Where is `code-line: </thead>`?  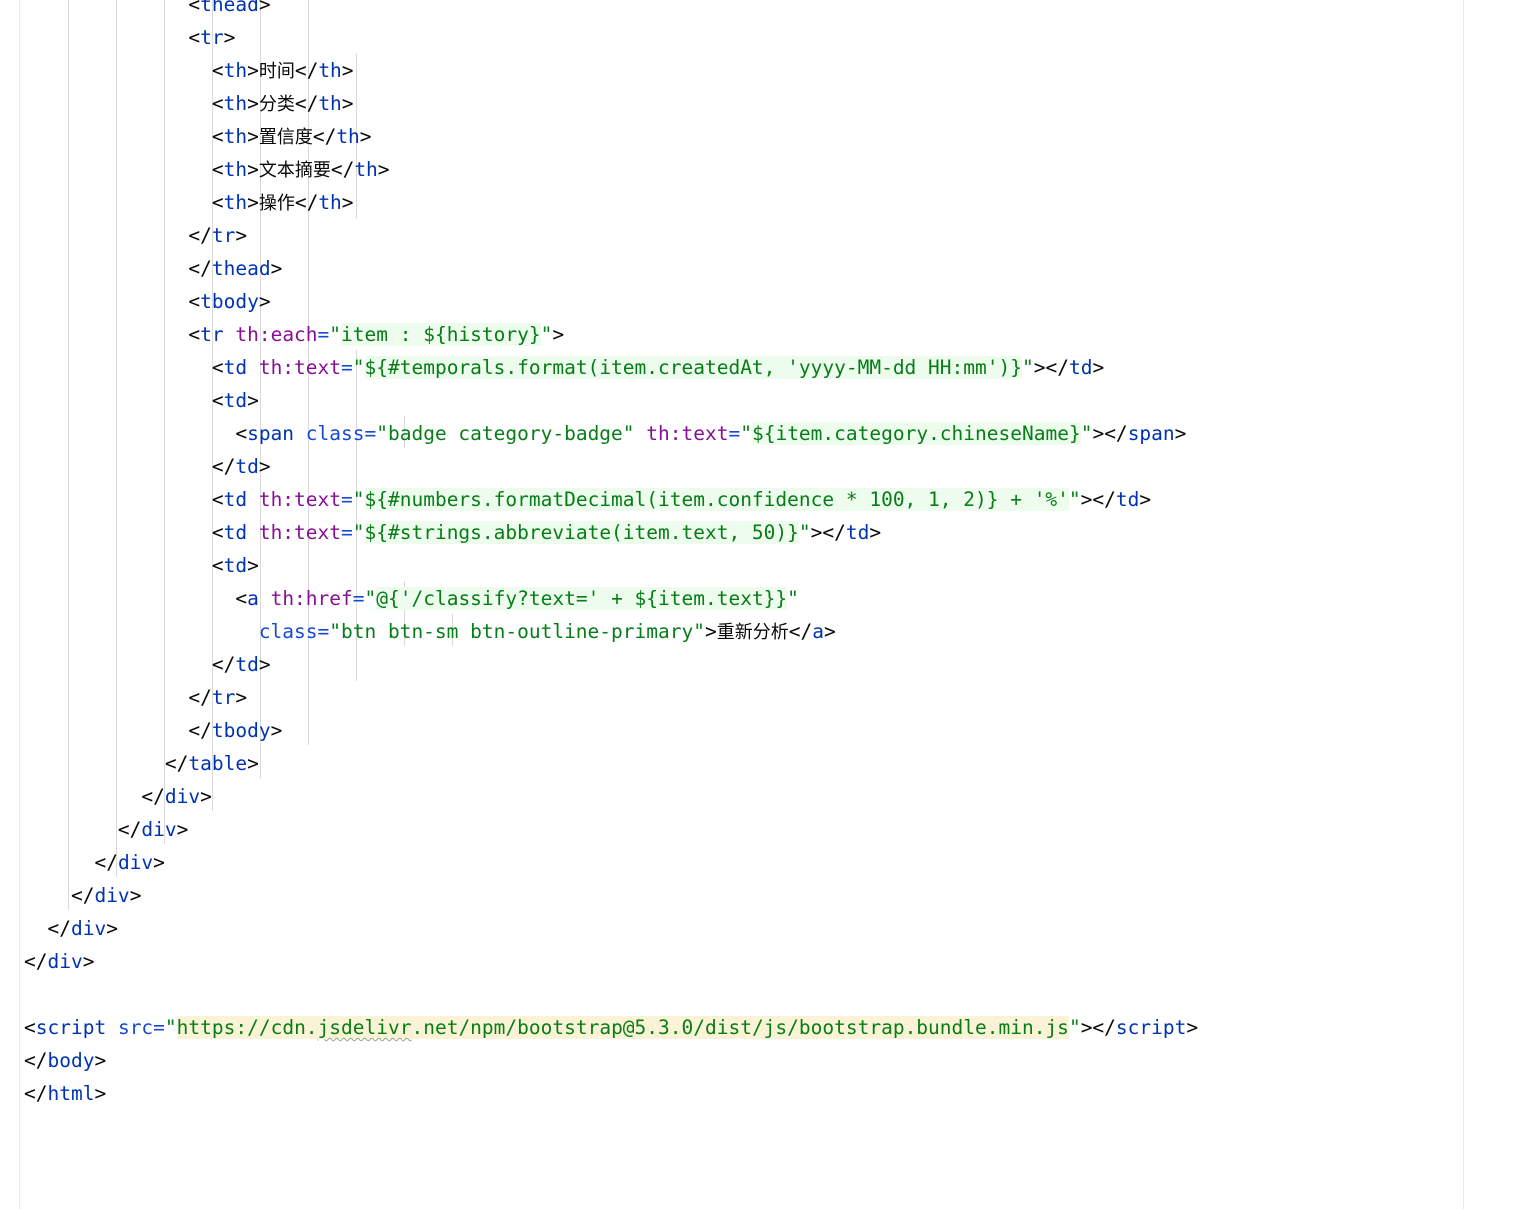 code-line: </thead> is located at coordinates (611, 268).